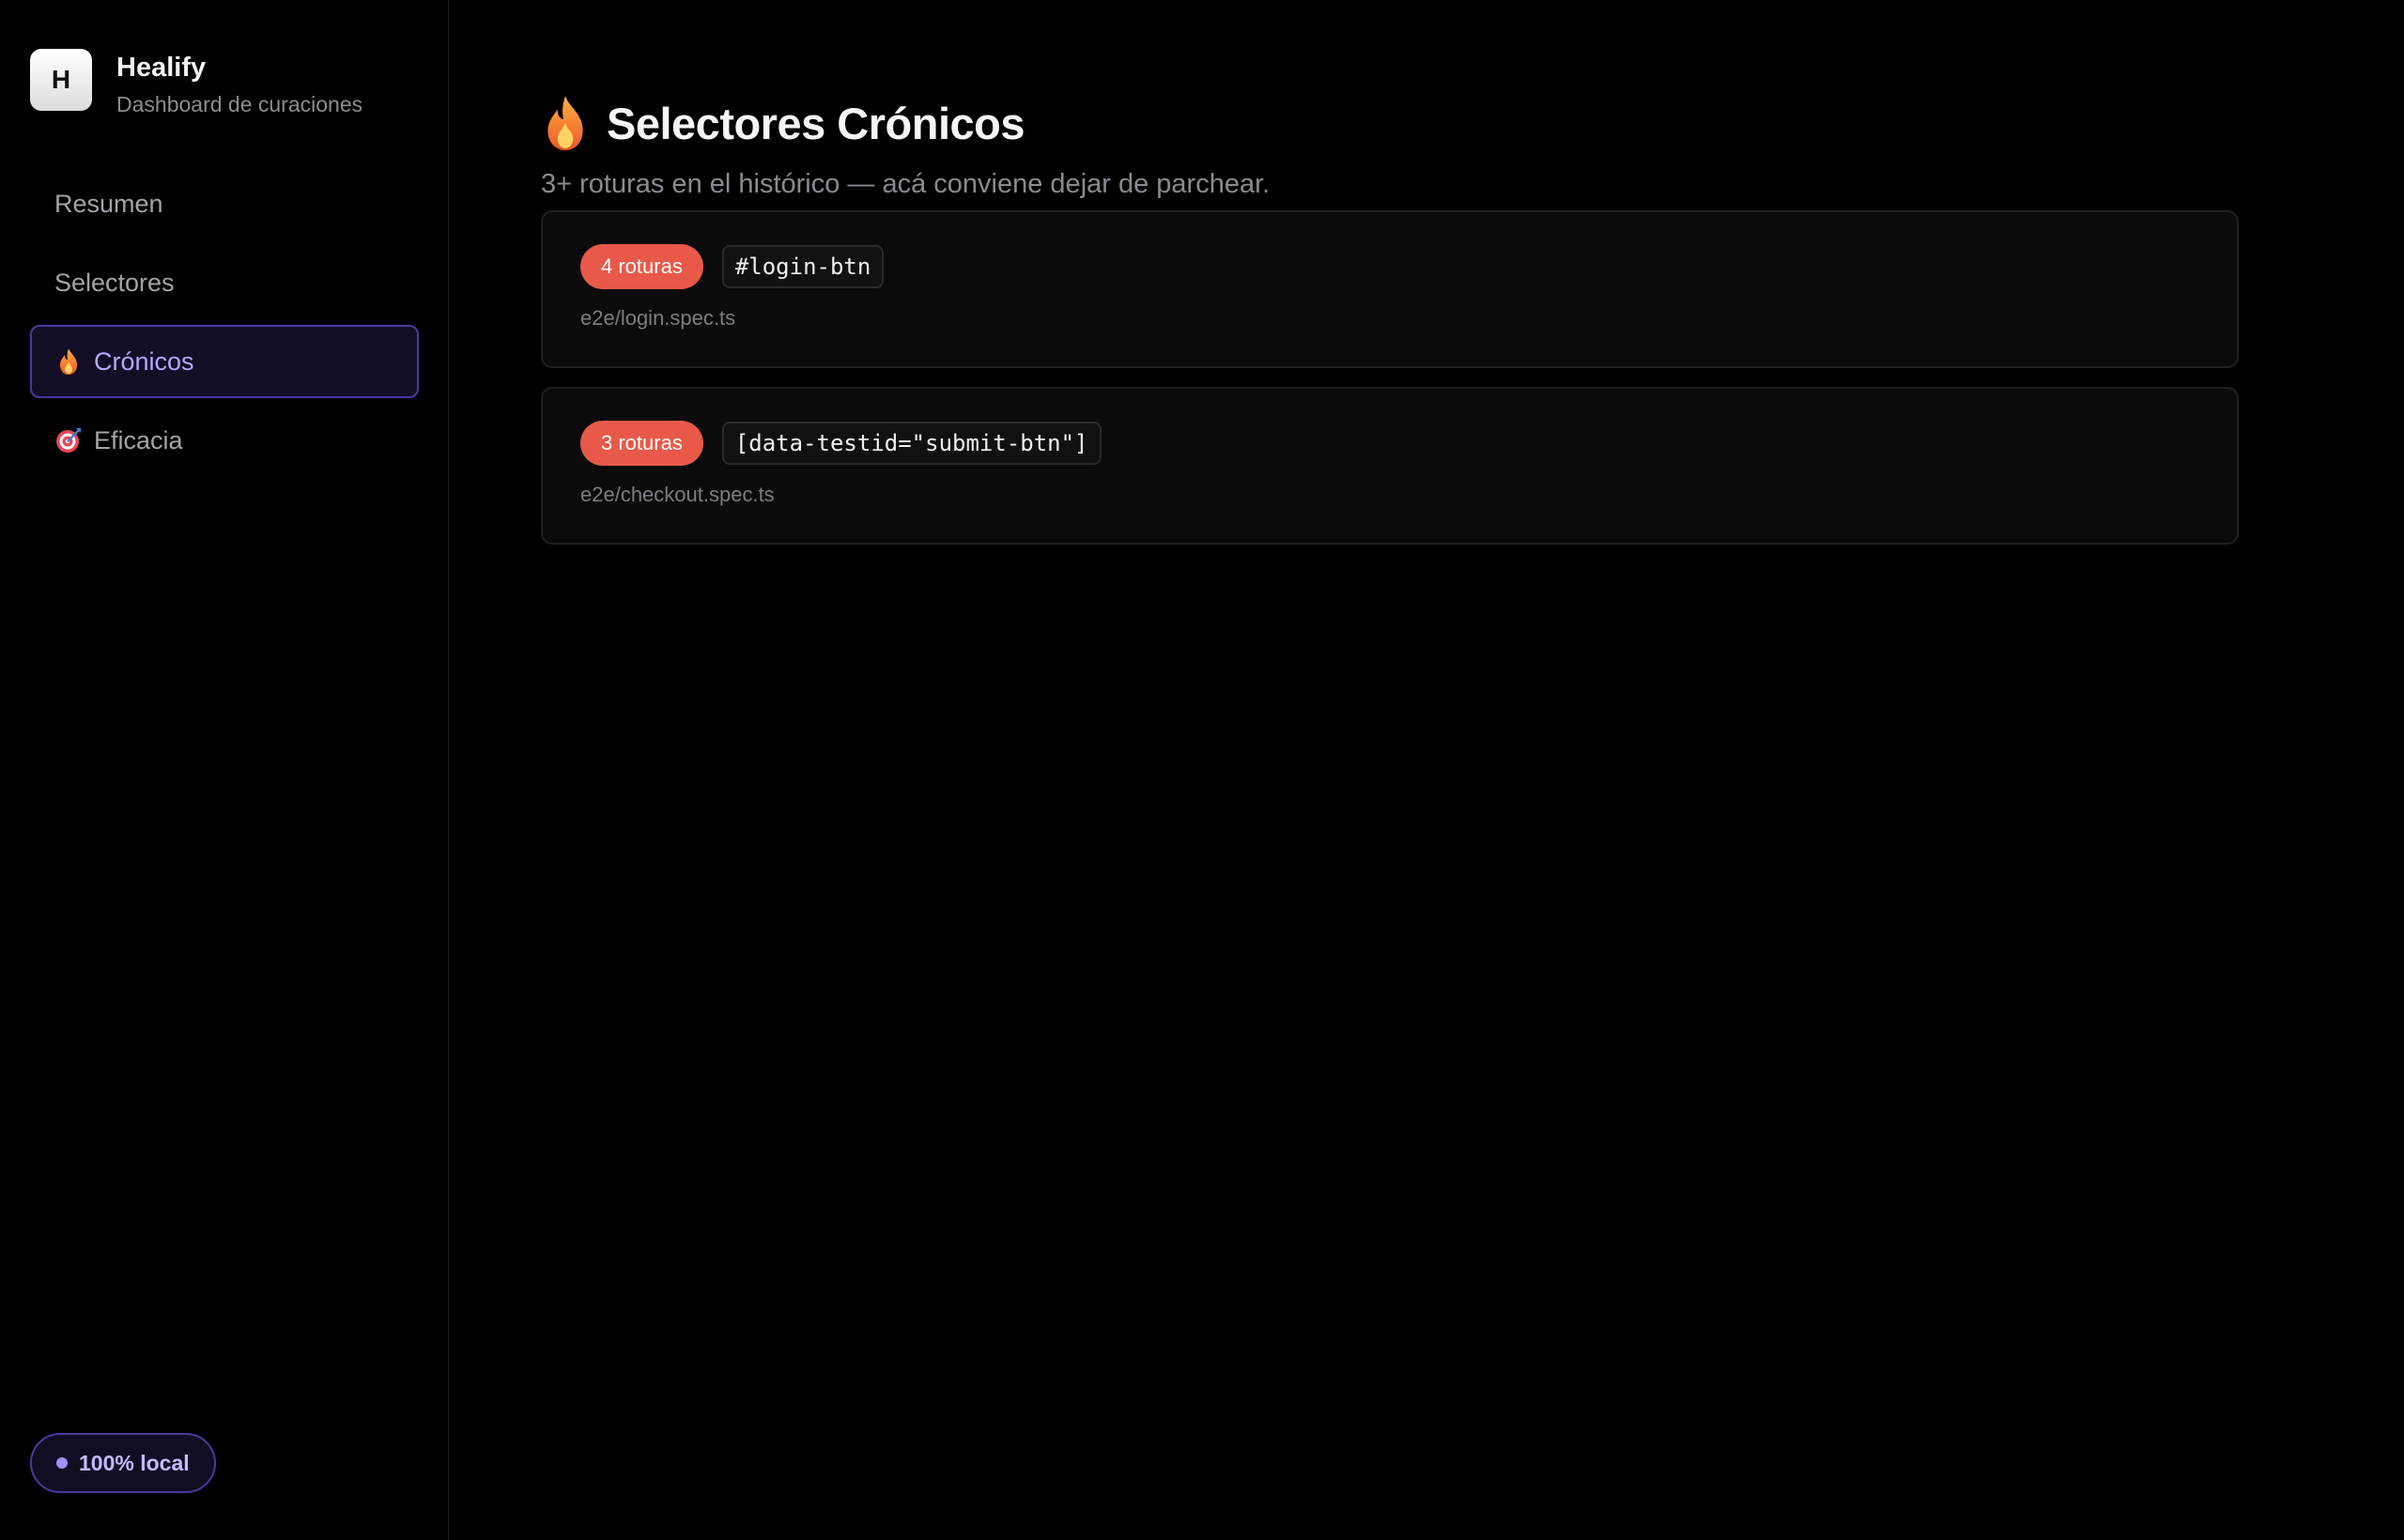 Image resolution: width=2404 pixels, height=1540 pixels. Describe the element at coordinates (677, 494) in the screenshot. I see `spec-file-path: e2e/checkout.spec.ts` at that location.